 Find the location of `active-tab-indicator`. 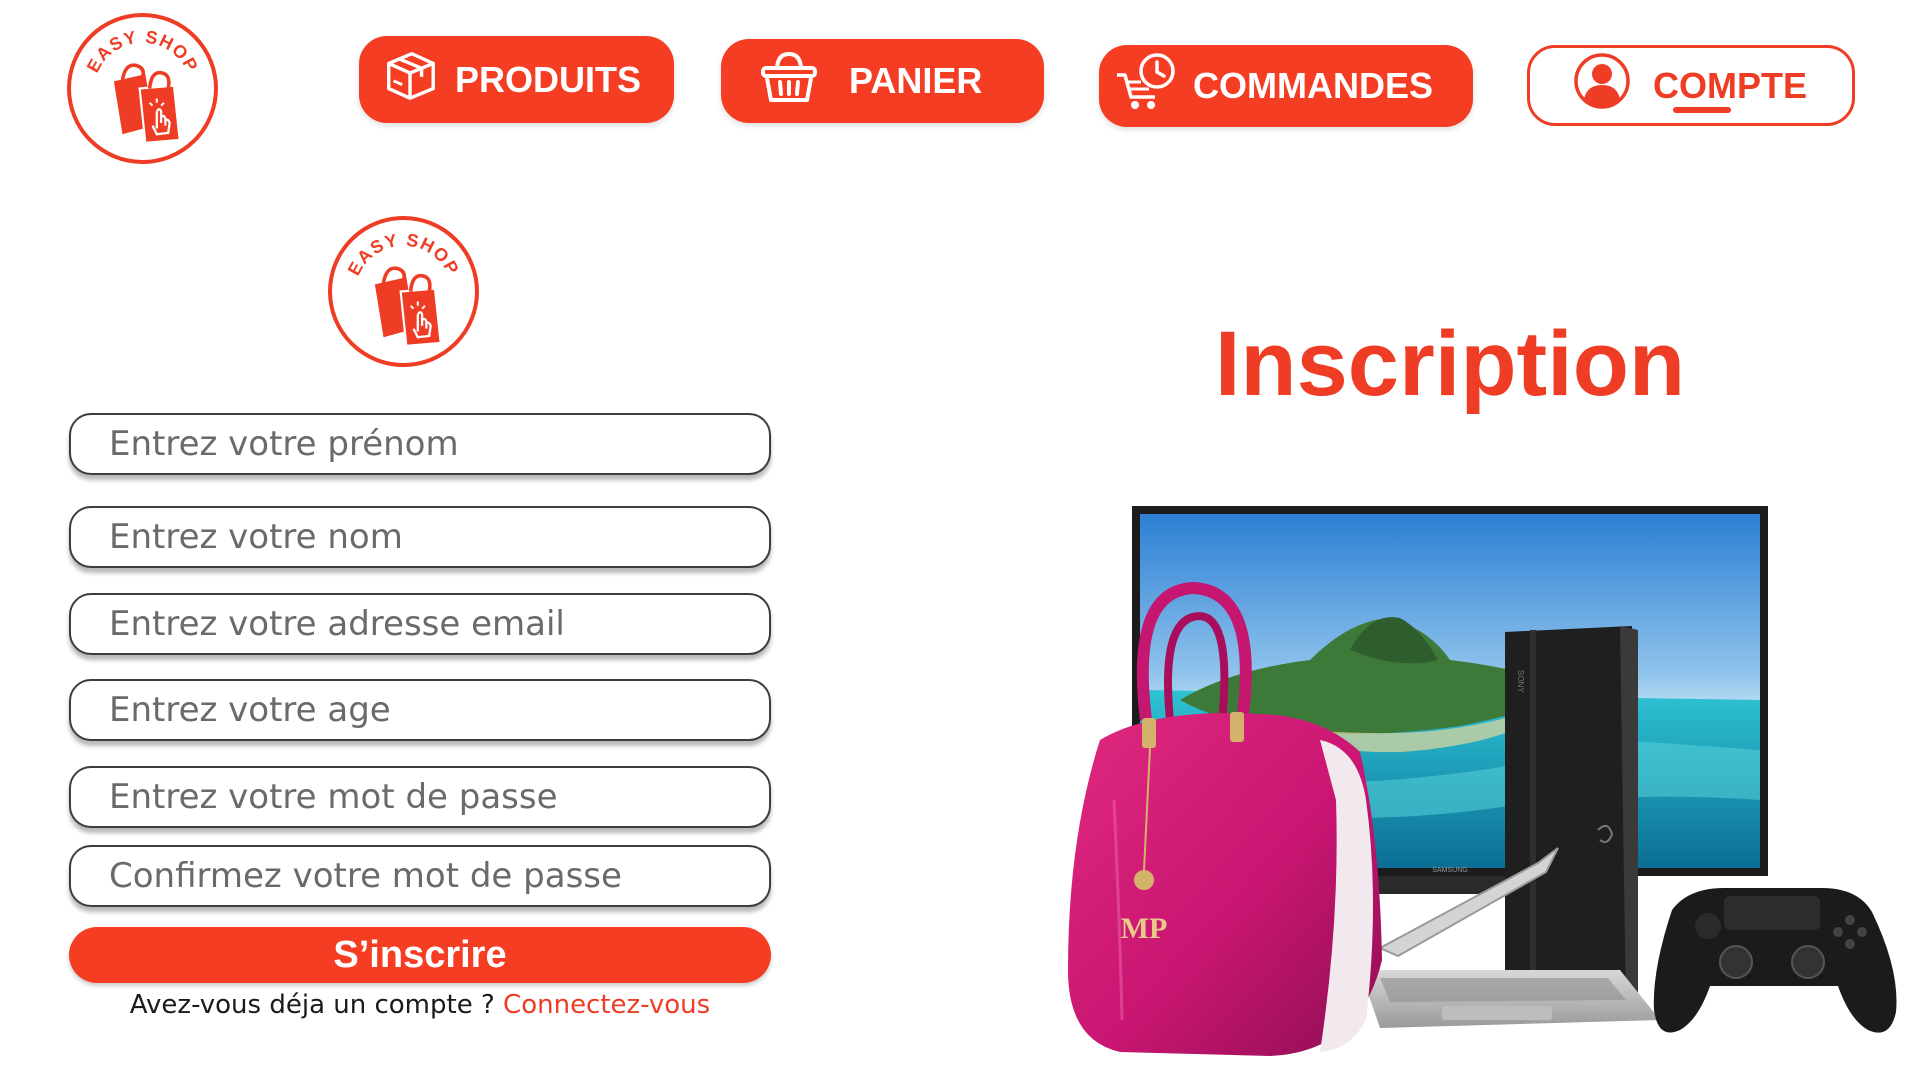

active-tab-indicator is located at coordinates (1702, 110).